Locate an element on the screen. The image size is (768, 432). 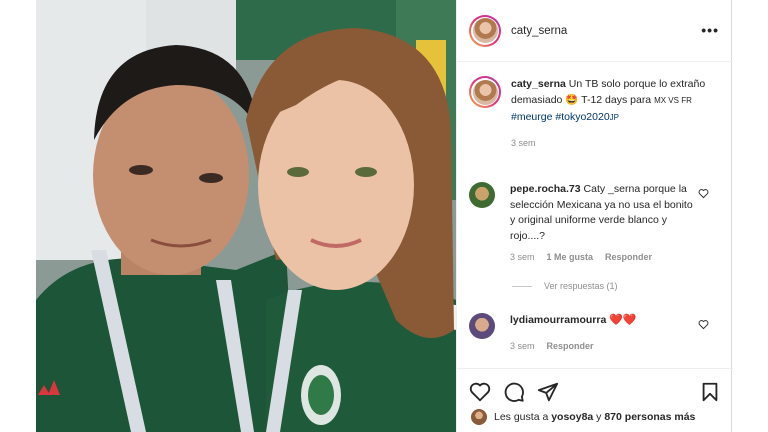
caption-timestamp: 3 sem is located at coordinates (523, 143).